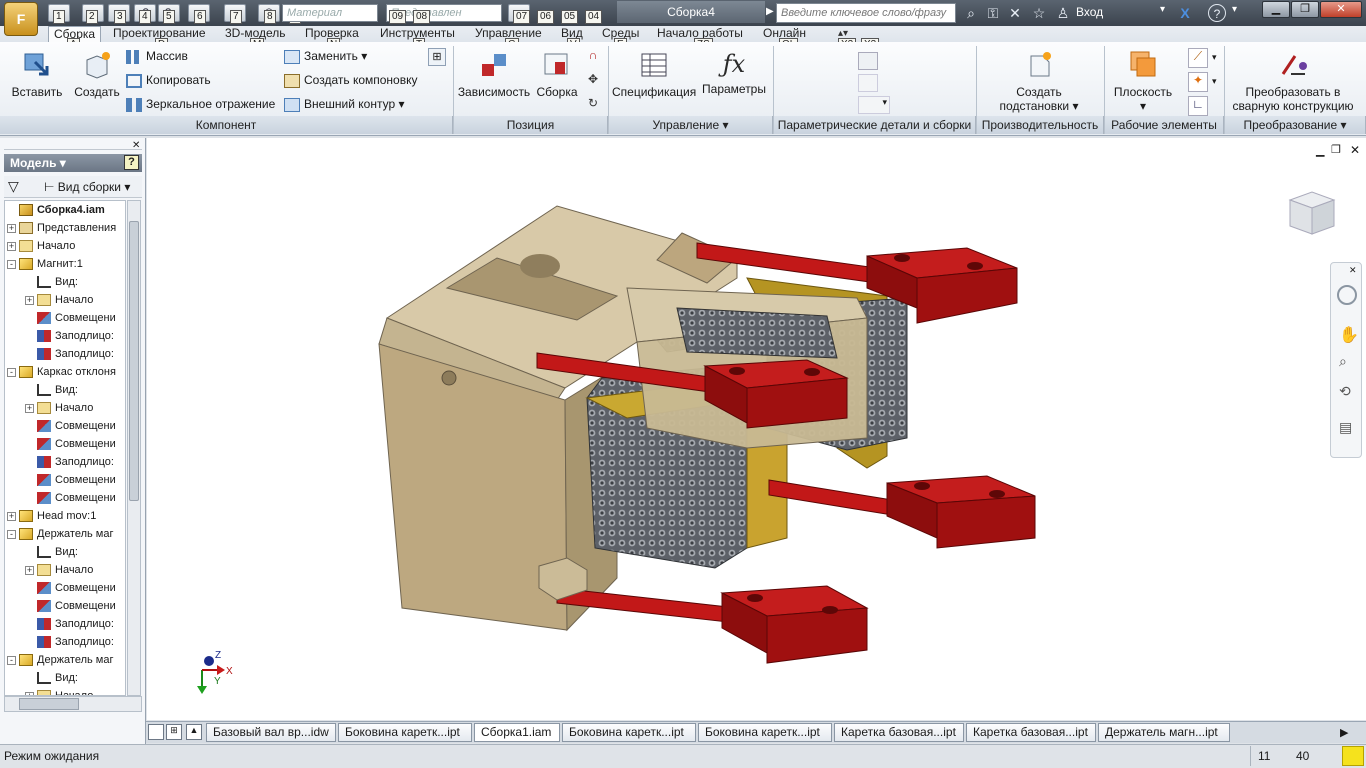 Image resolution: width=1366 pixels, height=768 pixels. What do you see at coordinates (1039, 13) in the screenshot?
I see `favorites-star-icon: ☆` at bounding box center [1039, 13].